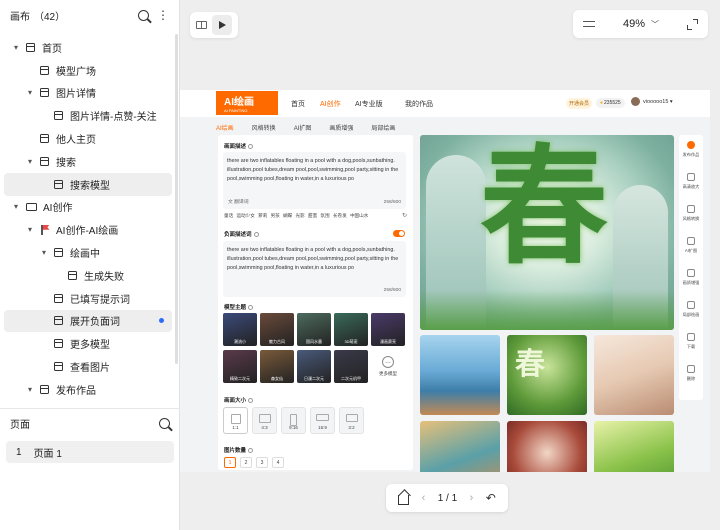  Describe the element at coordinates (491, 498) in the screenshot. I see `undo-icon: ↶` at that location.